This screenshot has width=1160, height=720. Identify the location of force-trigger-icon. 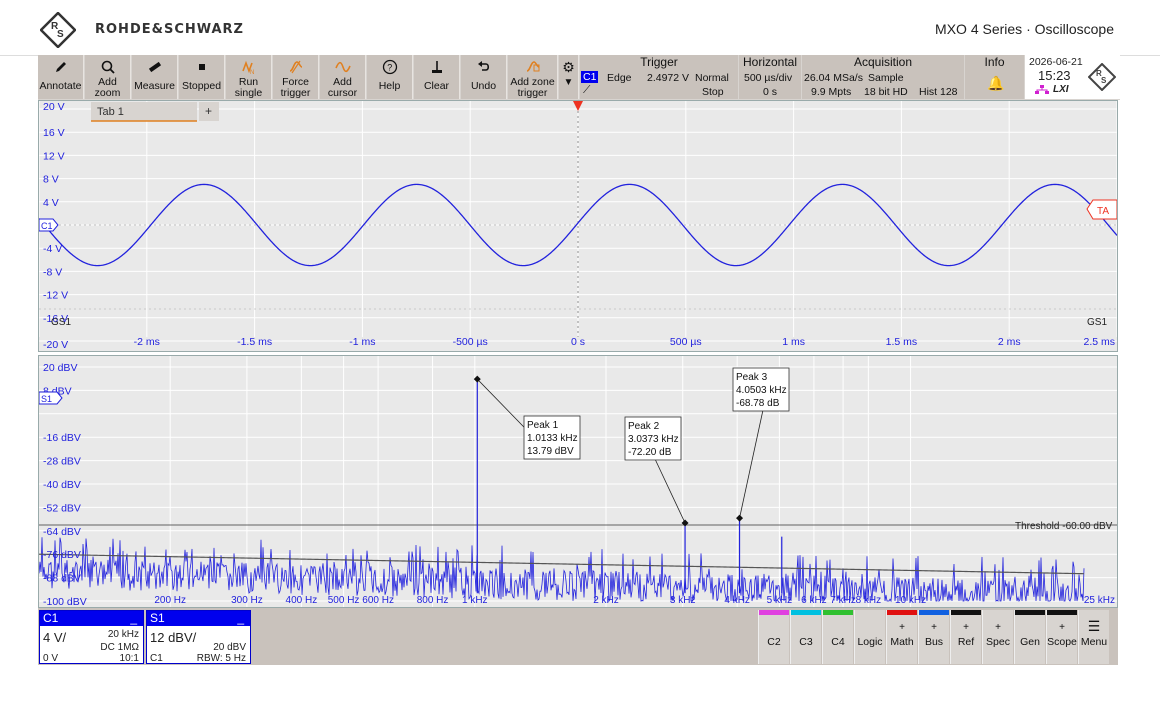
(295, 66).